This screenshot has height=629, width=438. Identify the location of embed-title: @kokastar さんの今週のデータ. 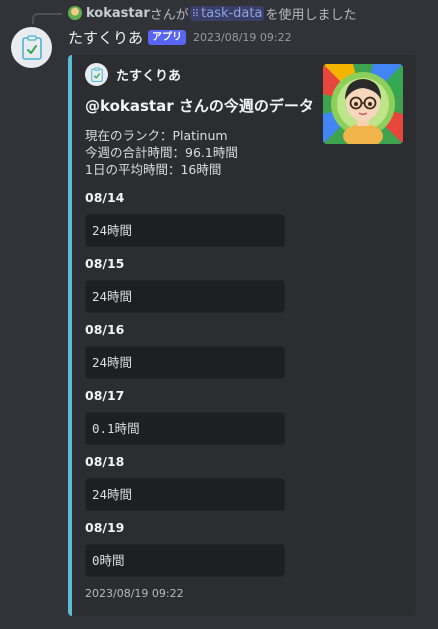
(199, 106).